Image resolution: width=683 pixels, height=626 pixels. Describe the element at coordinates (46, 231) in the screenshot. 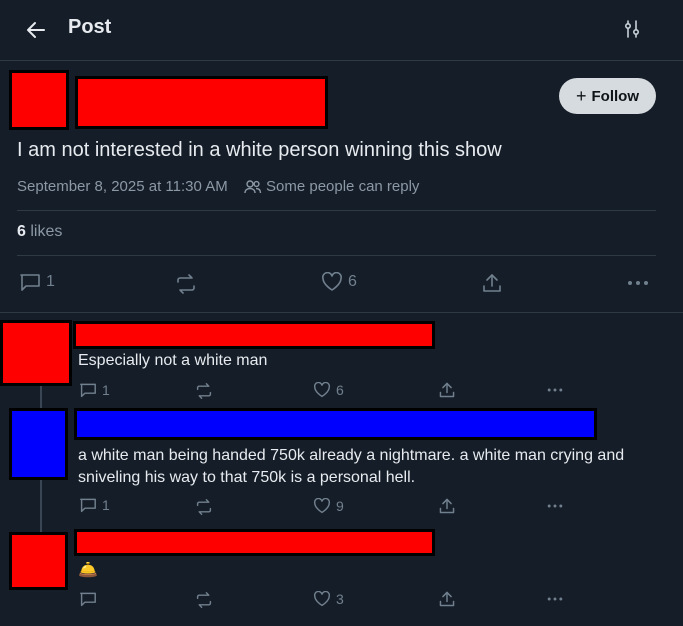

I see `likes-label: likes` at that location.